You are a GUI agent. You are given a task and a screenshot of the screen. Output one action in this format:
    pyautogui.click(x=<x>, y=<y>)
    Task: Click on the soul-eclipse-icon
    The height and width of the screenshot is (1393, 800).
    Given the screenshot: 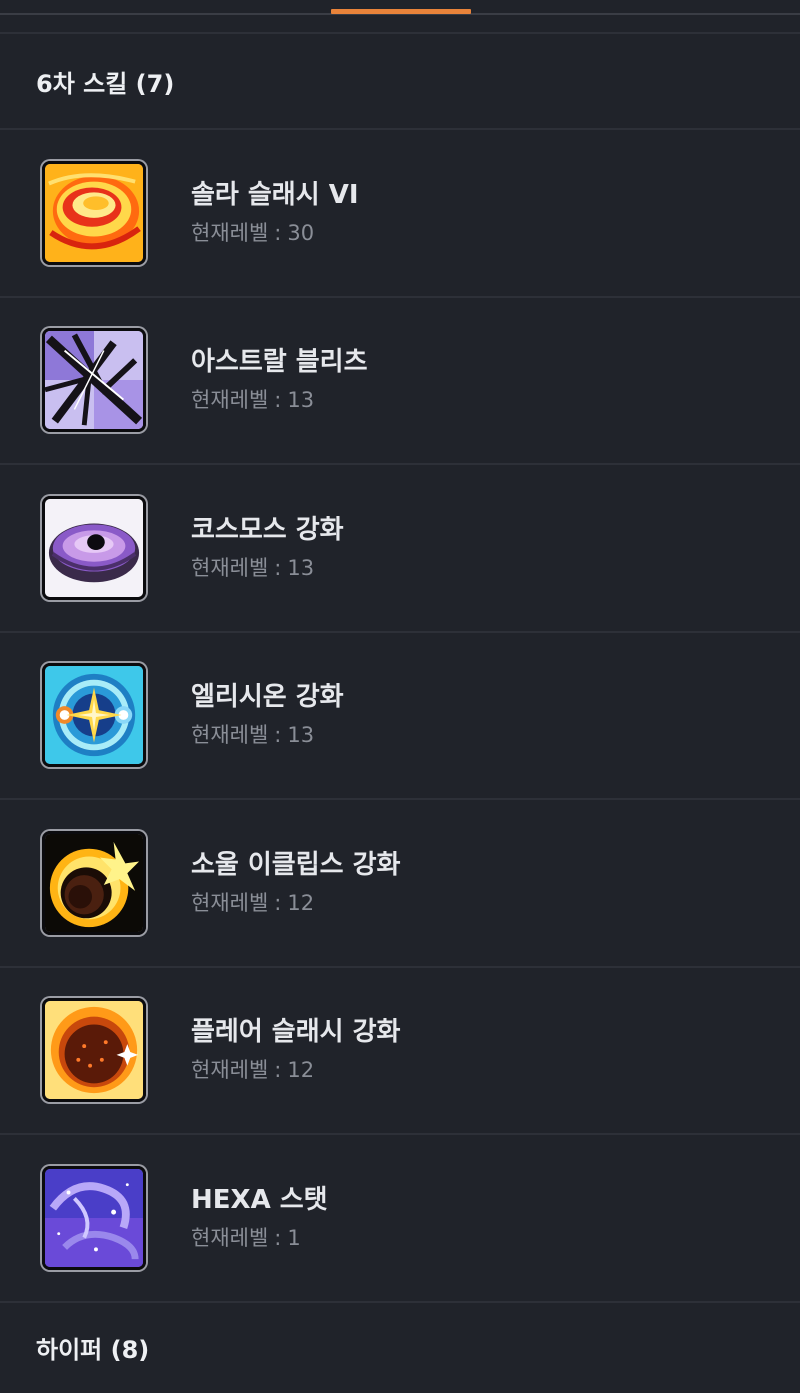 What is the action you would take?
    pyautogui.click(x=94, y=882)
    